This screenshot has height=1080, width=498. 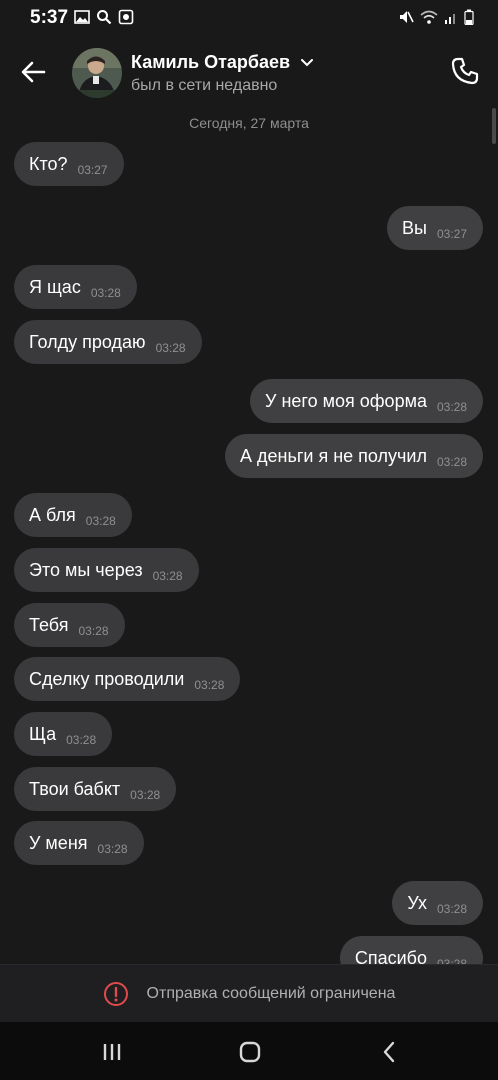 I want to click on status-time: 5:37, so click(x=49, y=17).